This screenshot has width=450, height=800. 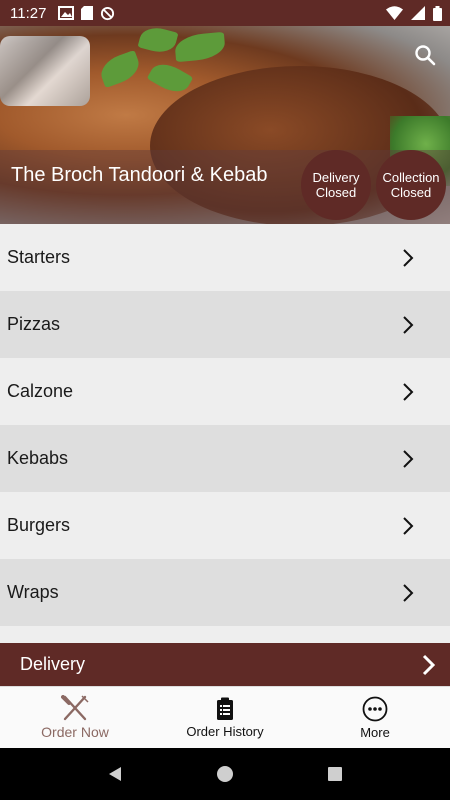 What do you see at coordinates (336, 192) in the screenshot?
I see `delivery-status-value: Closed` at bounding box center [336, 192].